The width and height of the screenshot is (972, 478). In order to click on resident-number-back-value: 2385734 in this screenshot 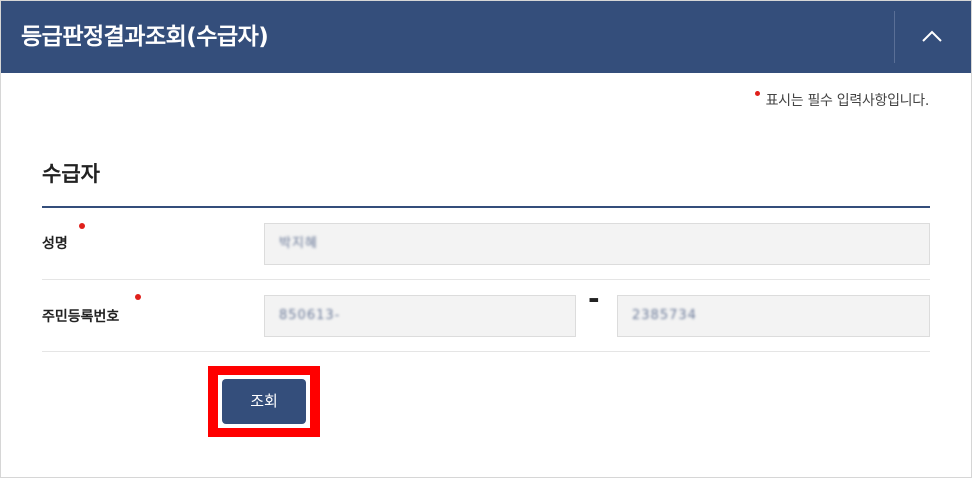, I will do `click(664, 315)`.